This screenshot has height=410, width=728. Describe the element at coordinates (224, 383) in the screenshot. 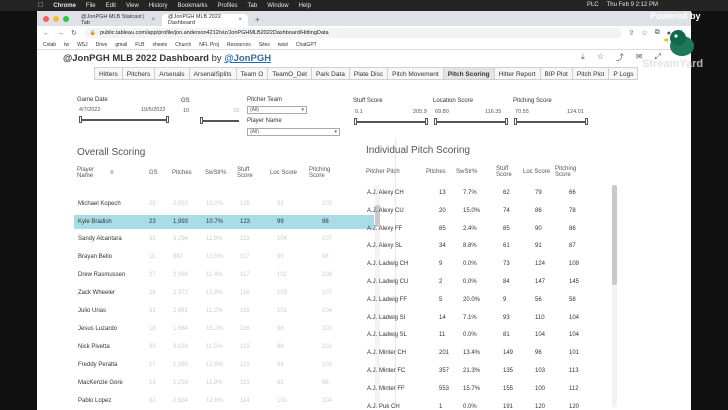

I see `table-row: MacKenzie Gore 13 1,293 11.9% 115 92 98` at that location.